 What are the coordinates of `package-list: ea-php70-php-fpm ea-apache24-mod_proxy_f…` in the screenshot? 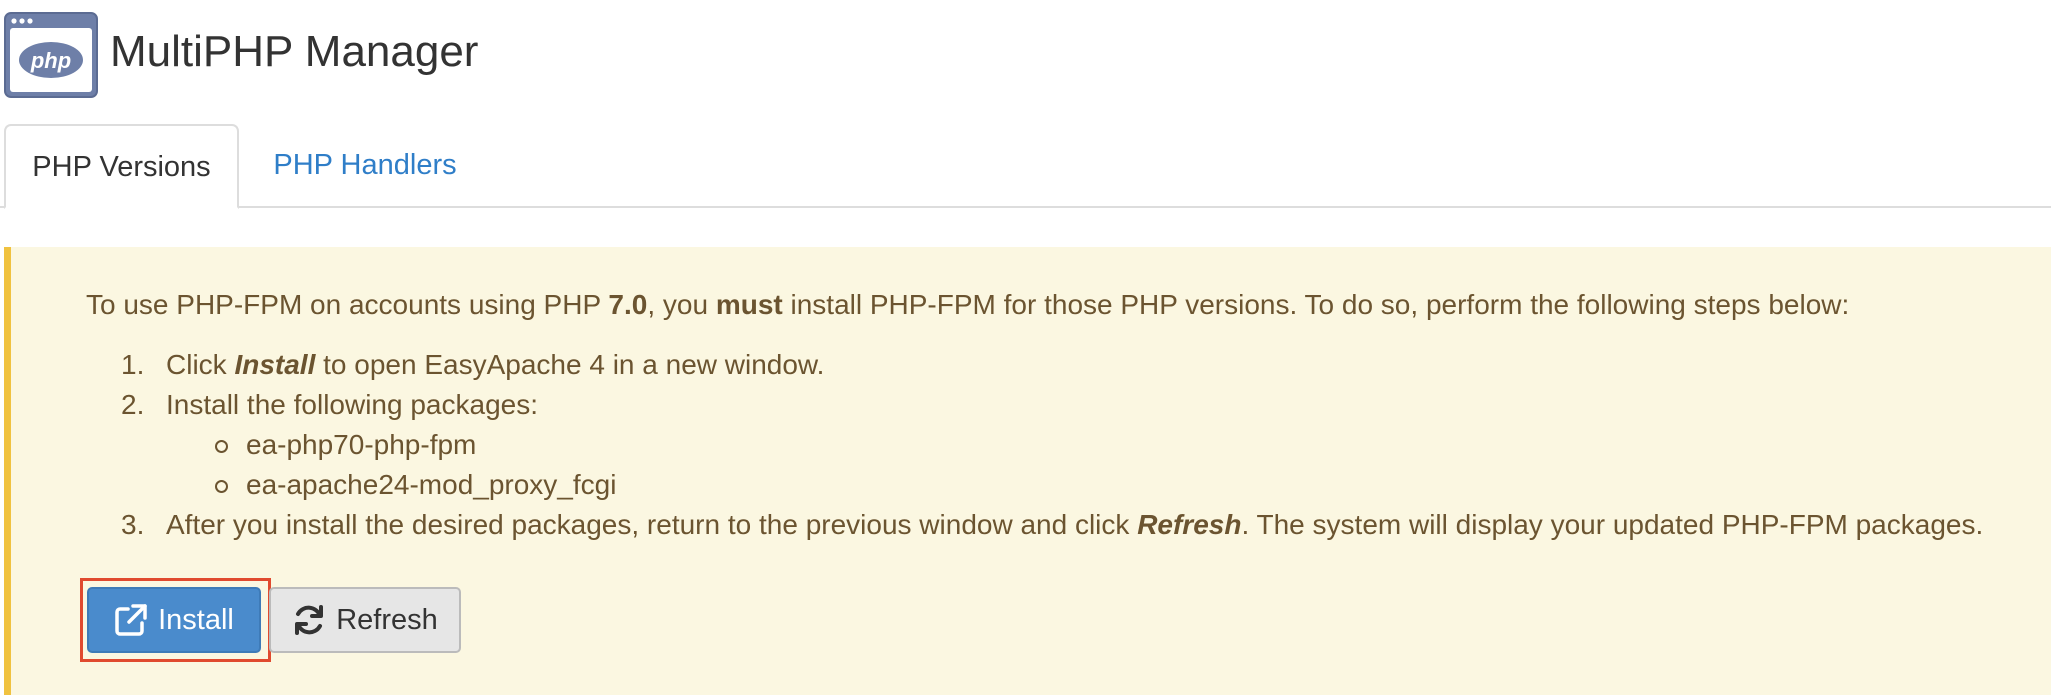 It's located at (1074, 465).